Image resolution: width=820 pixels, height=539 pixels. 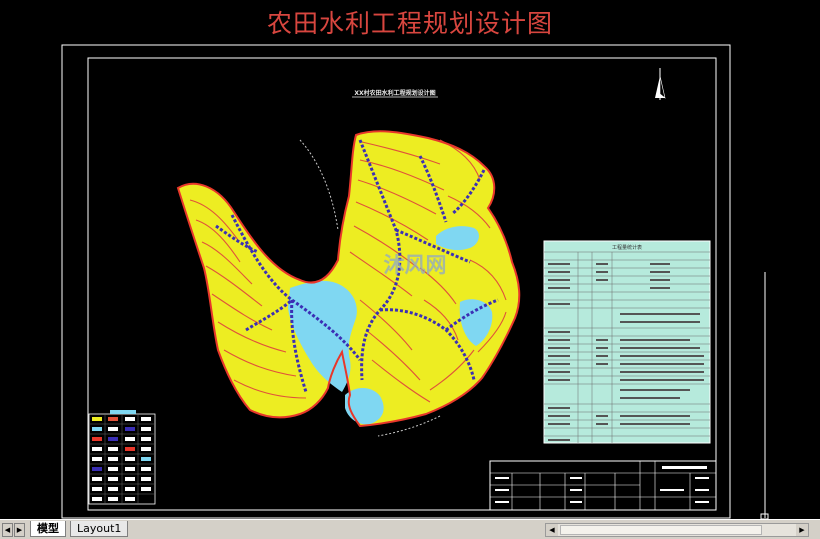 What do you see at coordinates (394, 93) in the screenshot?
I see `drawing-title: XX村农田水利工程规划设计图` at bounding box center [394, 93].